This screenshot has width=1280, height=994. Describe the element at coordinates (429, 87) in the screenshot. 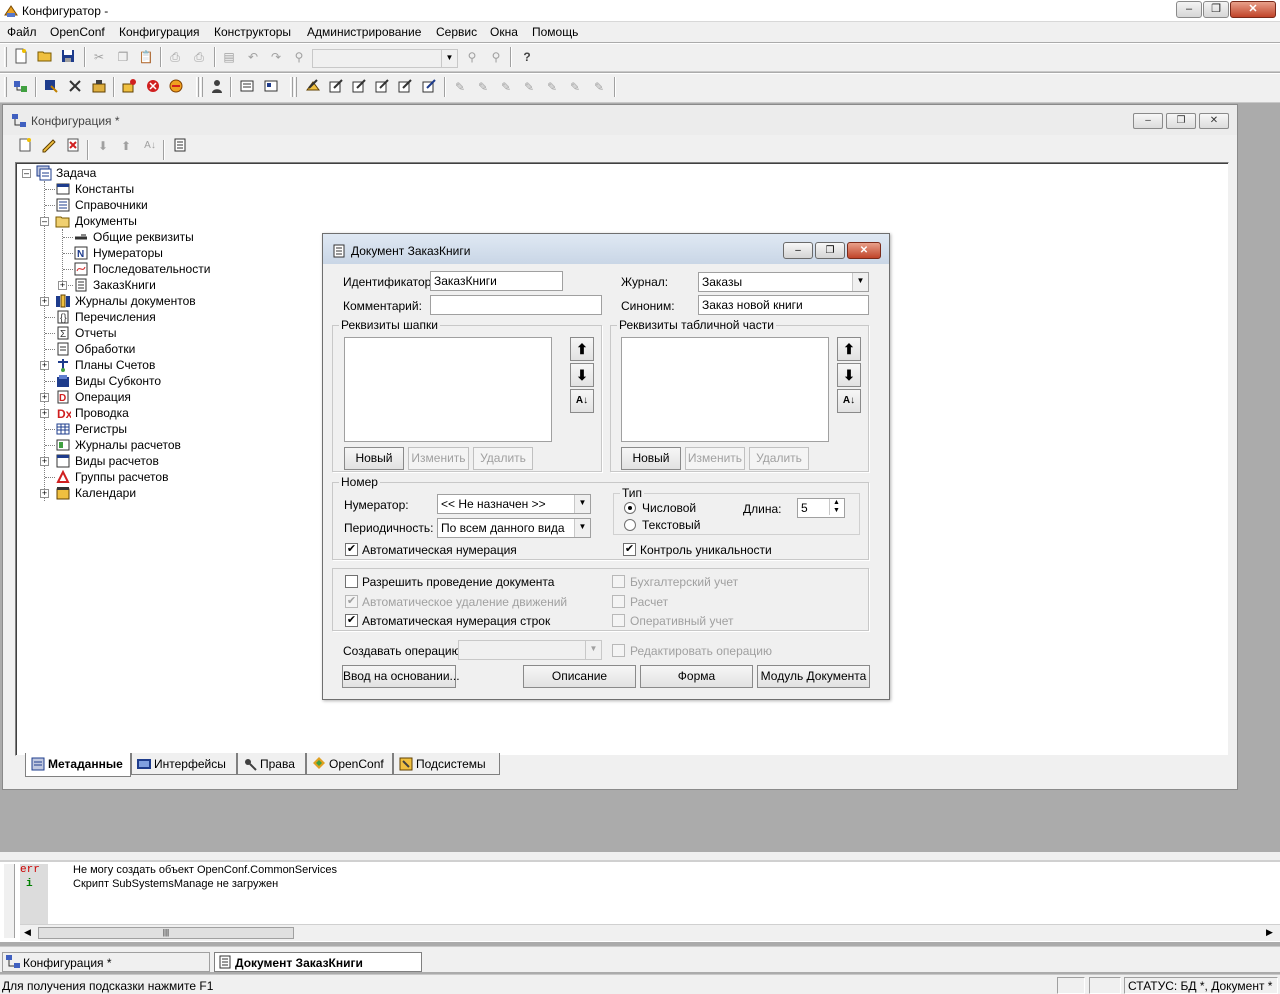

I see `constructor-6-icon` at that location.